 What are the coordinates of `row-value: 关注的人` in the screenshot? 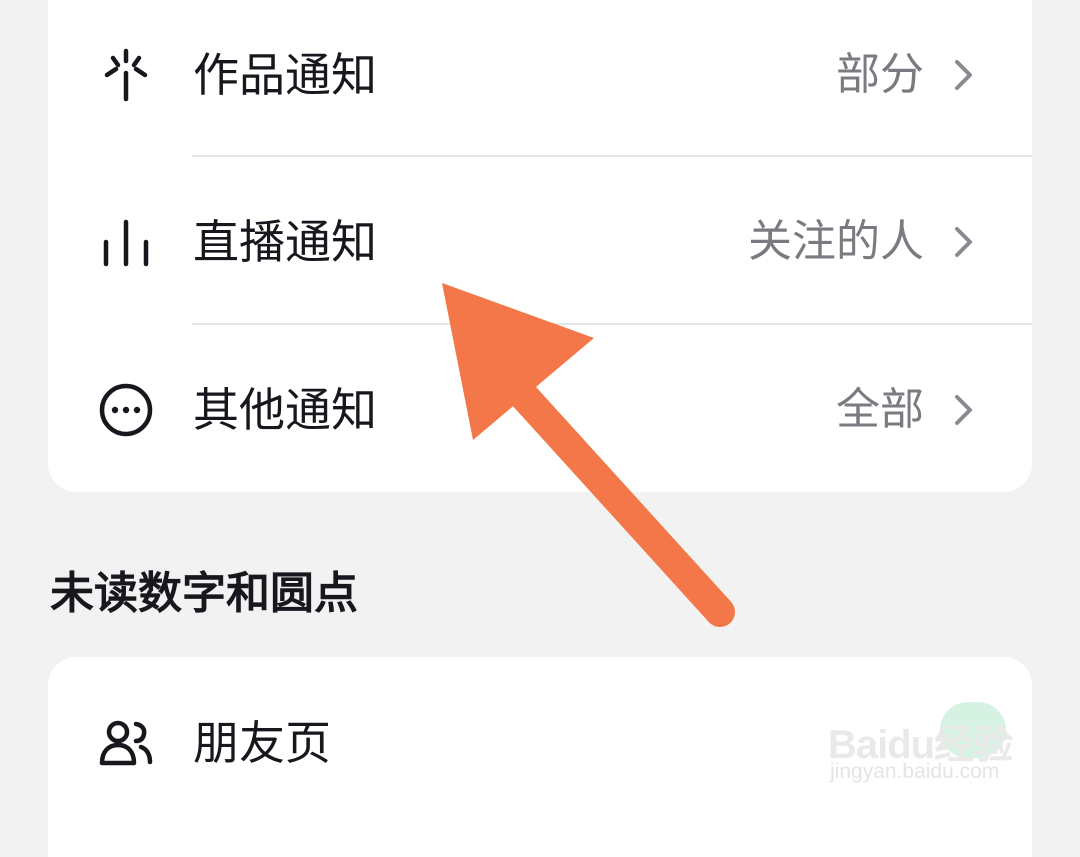 It's located at (836, 241).